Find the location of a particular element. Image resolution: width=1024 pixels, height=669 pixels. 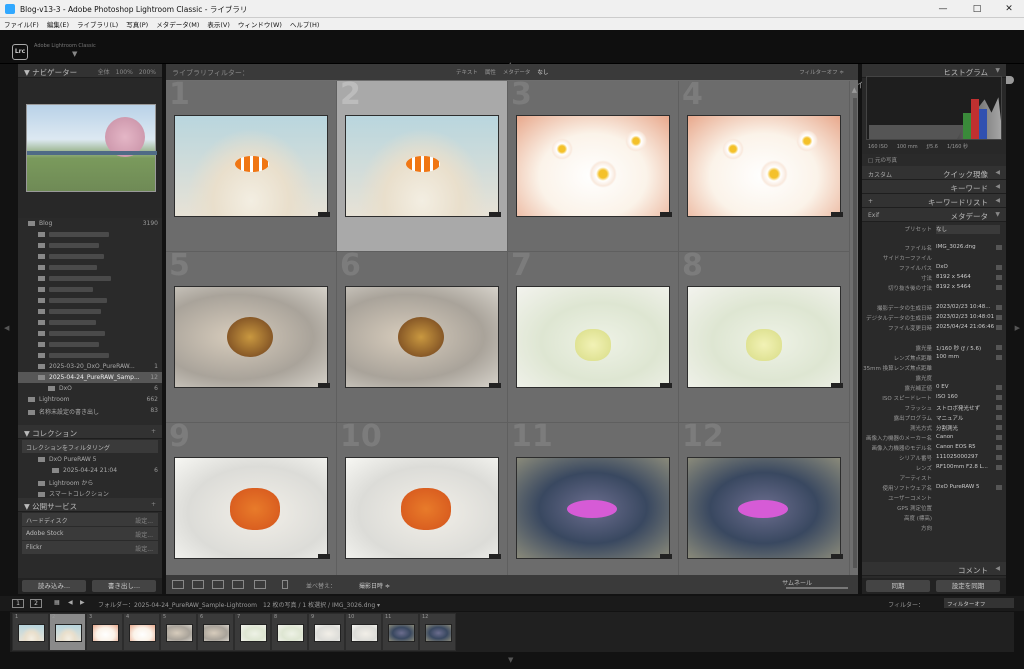

metadata-value: ISO 160 is located at coordinates (968, 397).